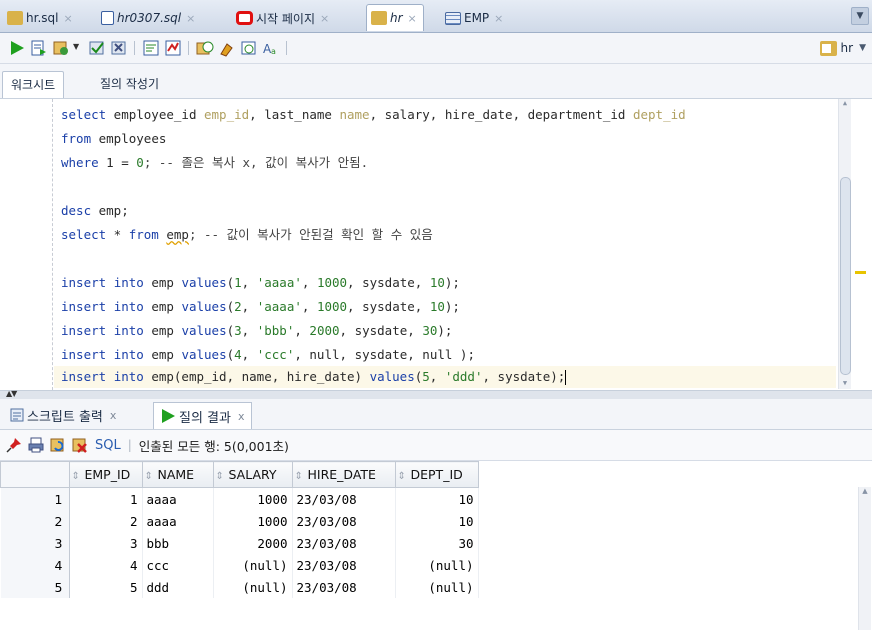 This screenshot has height=630, width=872. Describe the element at coordinates (436, 48) in the screenshot. I see `worksheet-toolbar: ▼ Aa hr ▼` at that location.